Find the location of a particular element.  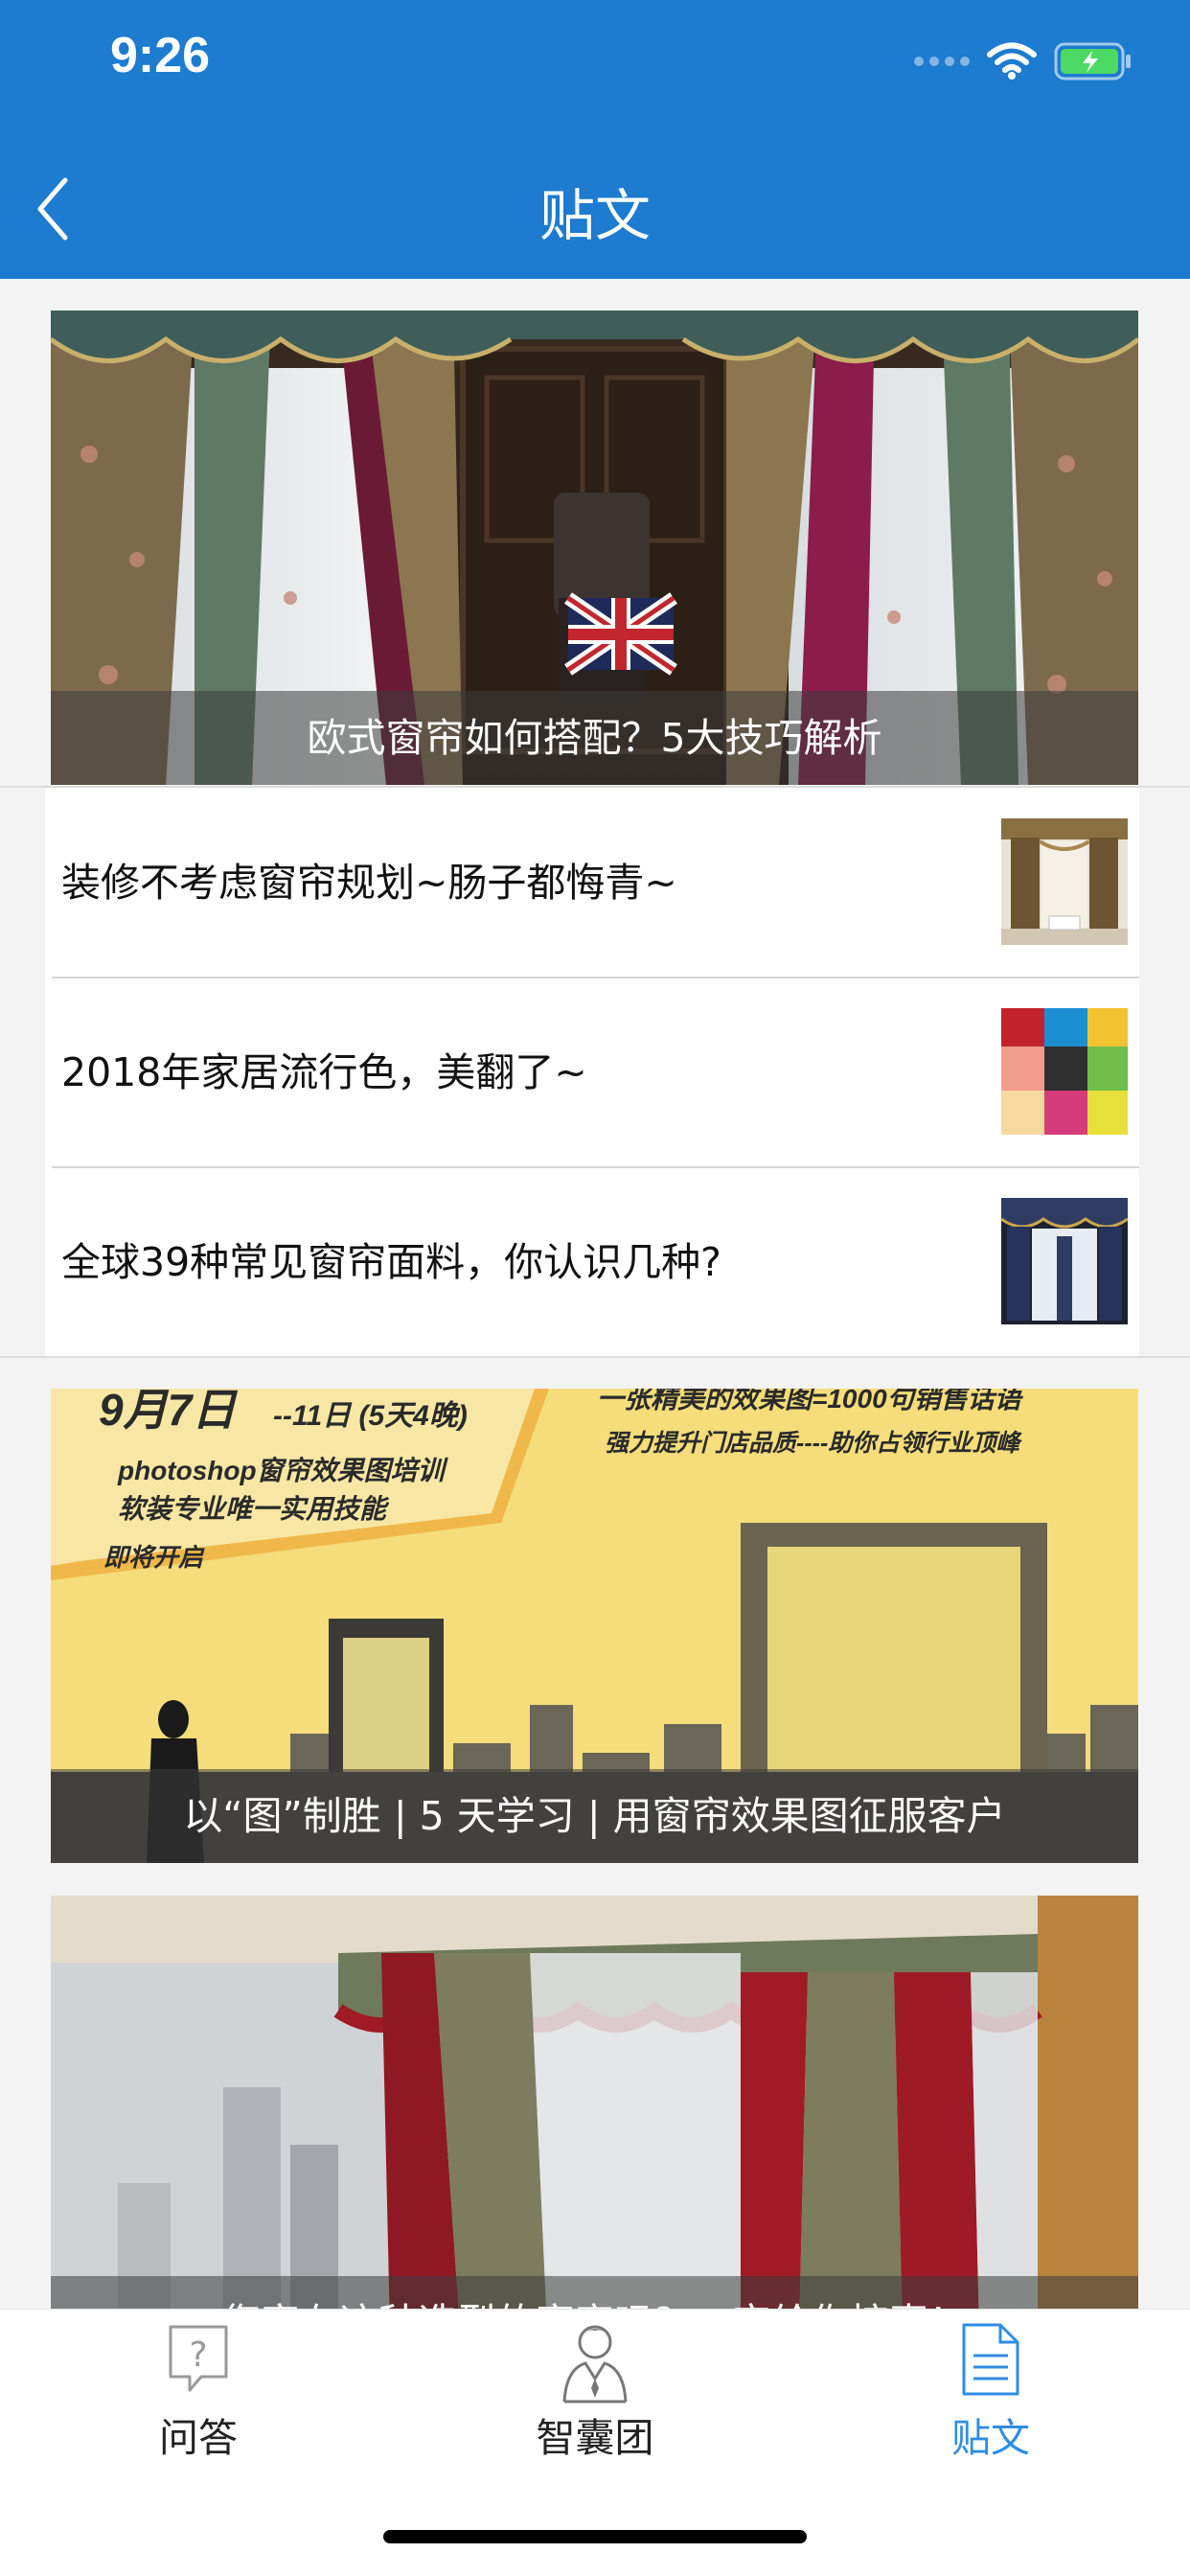

thumbnail-image-curtain-room is located at coordinates (1065, 881).